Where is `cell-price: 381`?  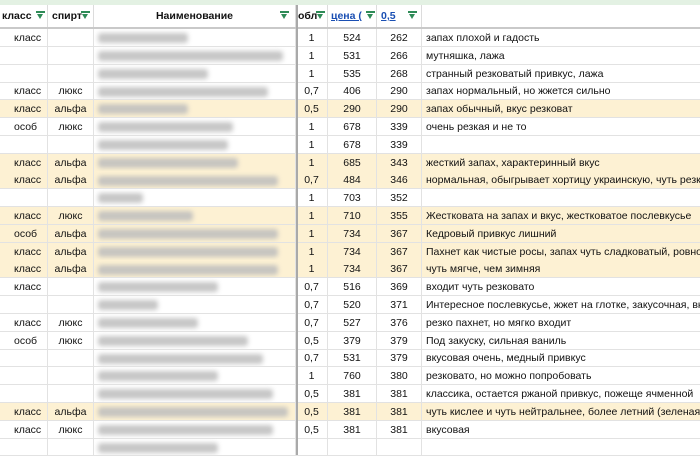
cell-price: 381 is located at coordinates (352, 429).